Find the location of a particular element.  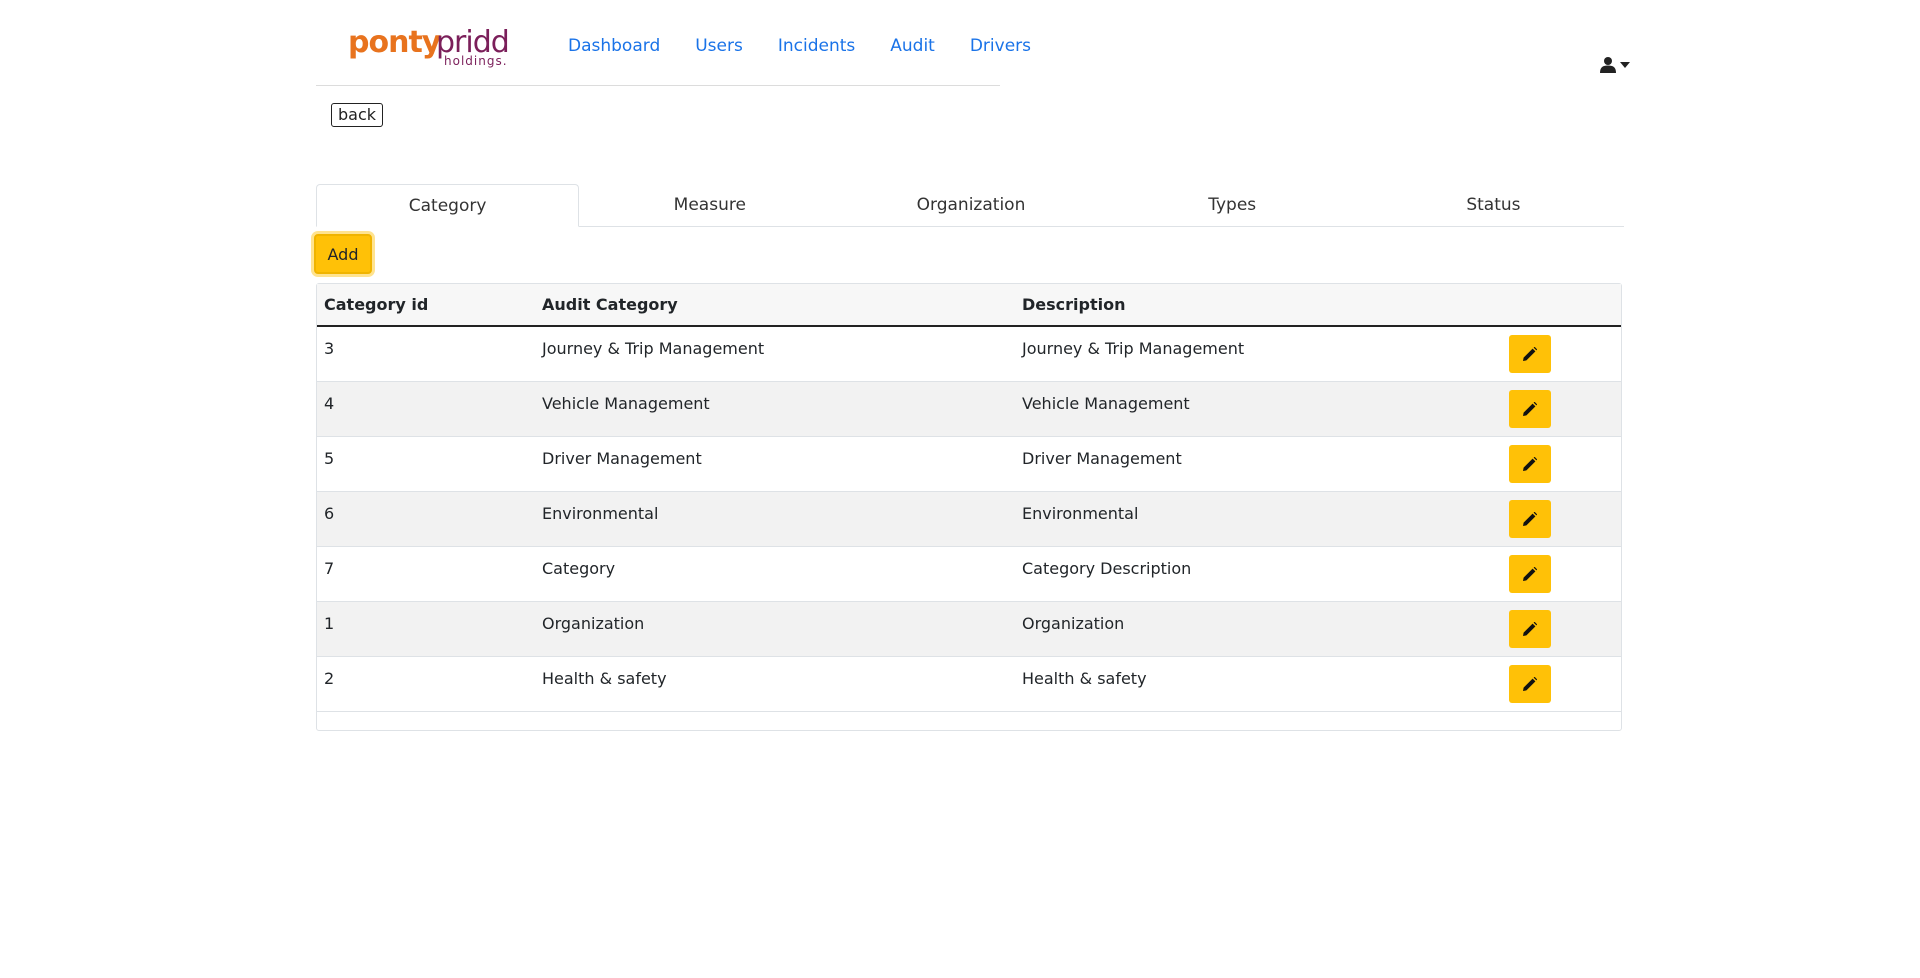

main-nav: Dashboard Users Incidents Audit Drivers is located at coordinates (817, 46).